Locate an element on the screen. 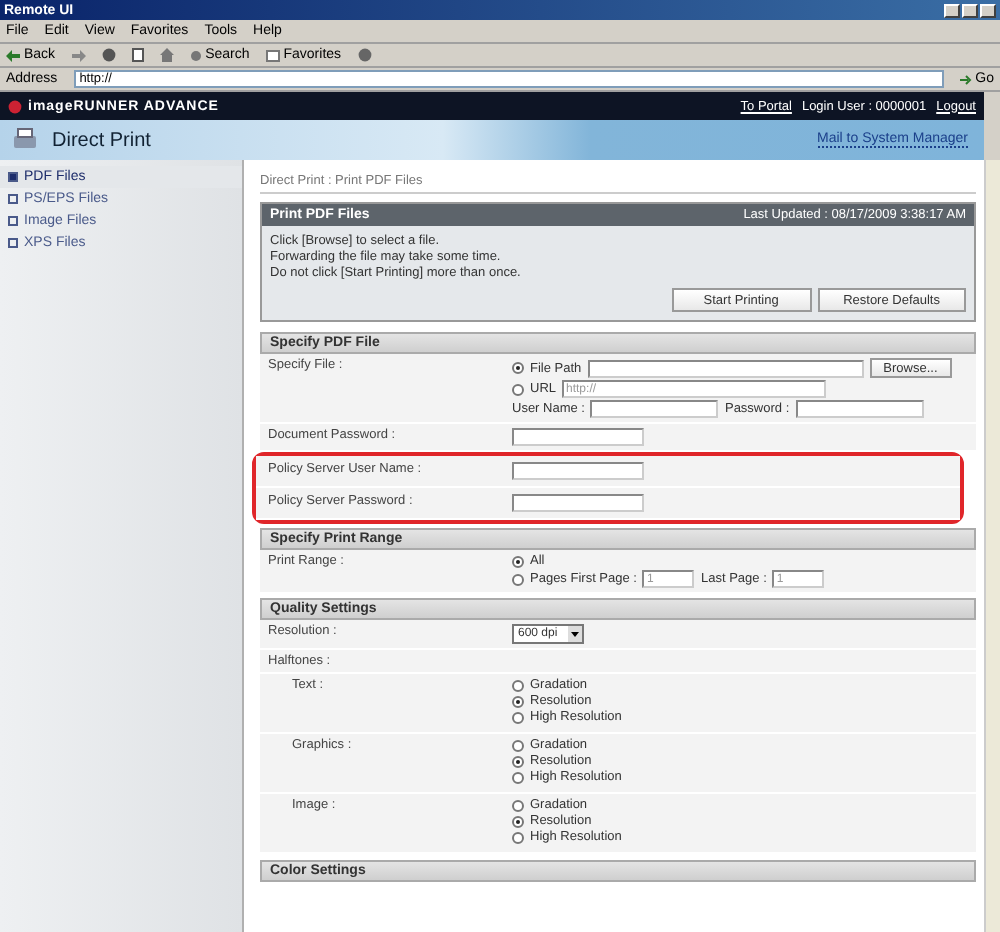 Image resolution: width=1000 pixels, height=932 pixels. close-button is located at coordinates (988, 10).